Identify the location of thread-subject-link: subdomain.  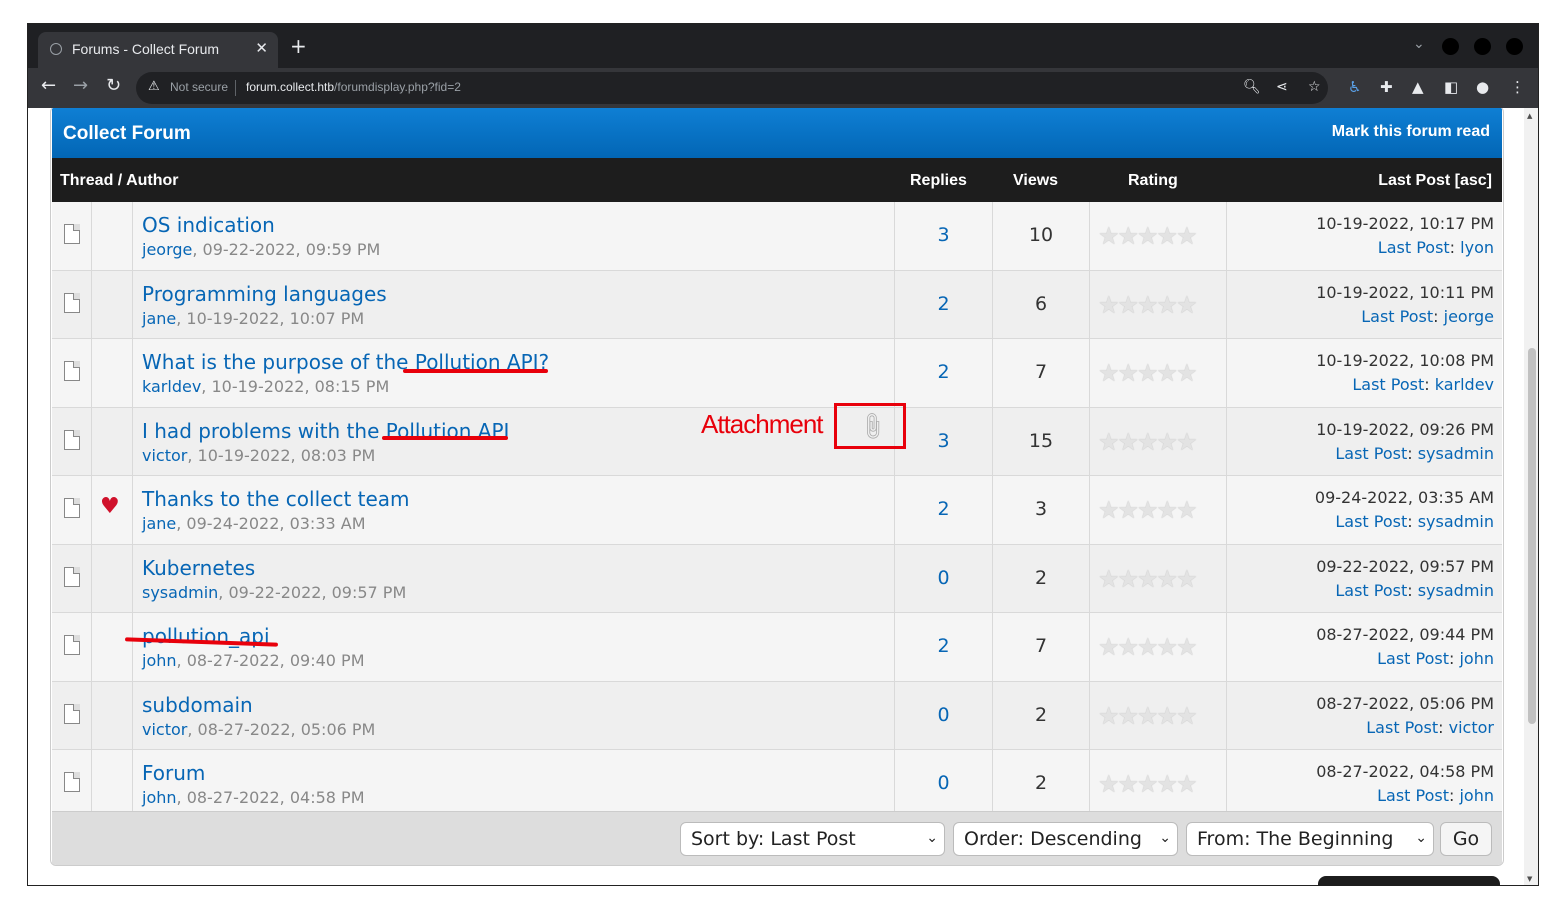
(197, 705).